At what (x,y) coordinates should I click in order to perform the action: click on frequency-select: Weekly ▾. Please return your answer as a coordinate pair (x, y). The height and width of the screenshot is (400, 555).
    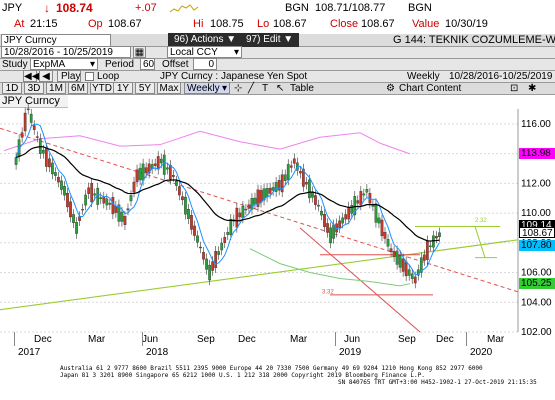
    Looking at the image, I should click on (207, 88).